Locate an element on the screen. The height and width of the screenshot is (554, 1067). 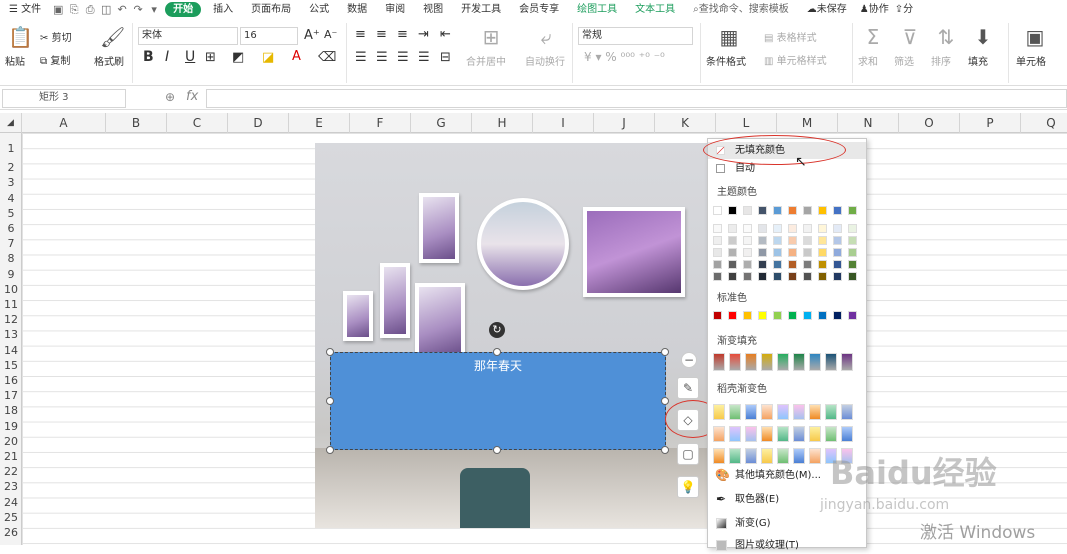
column-header-h: H is located at coordinates (502, 123).